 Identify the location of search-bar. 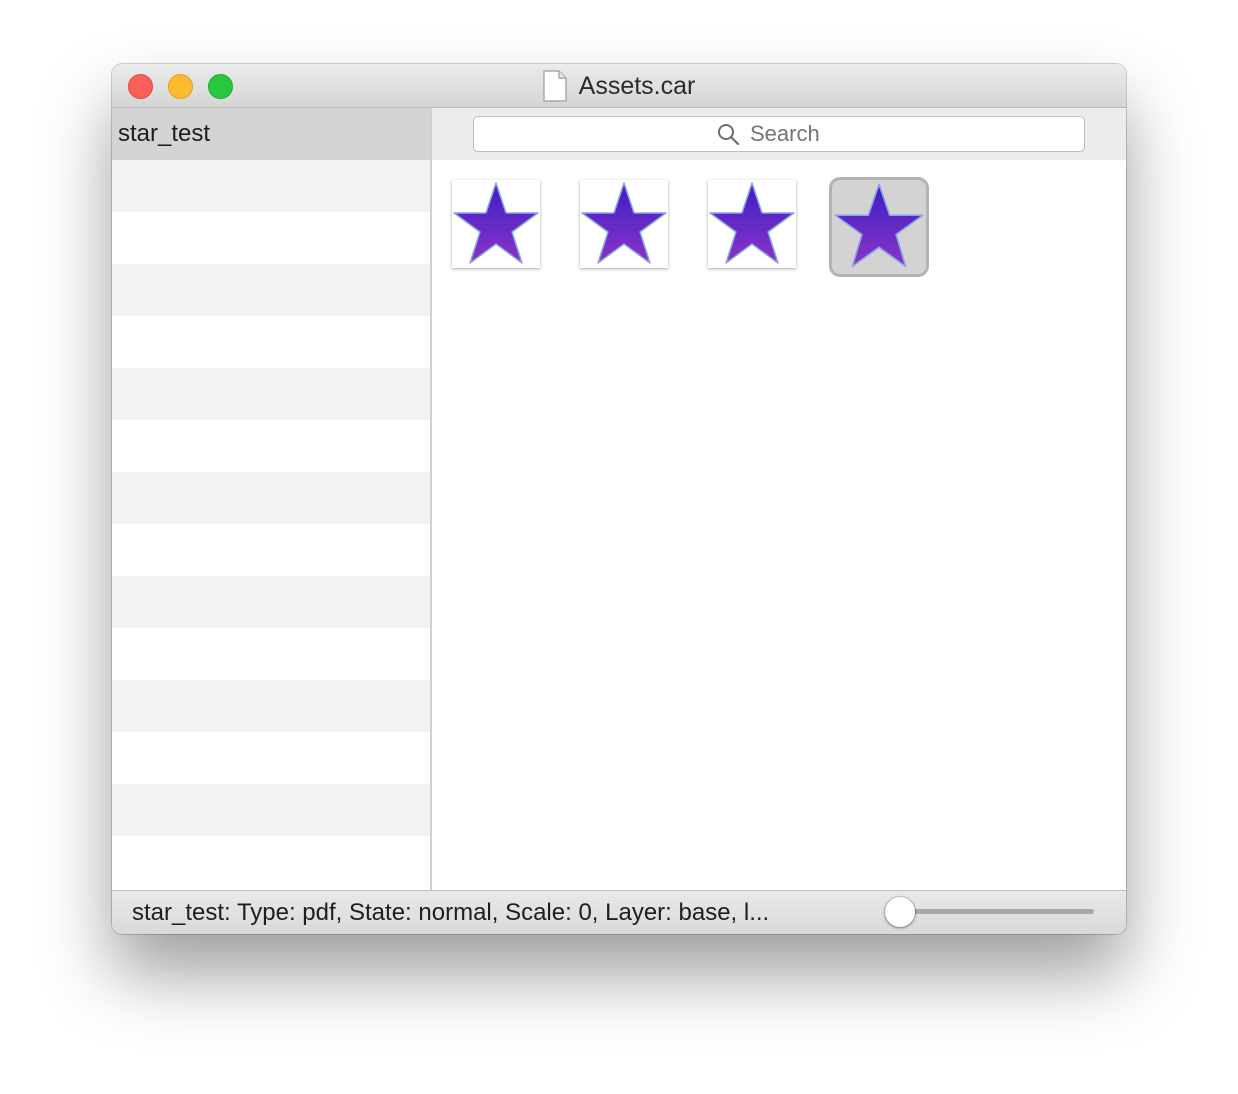
(779, 134).